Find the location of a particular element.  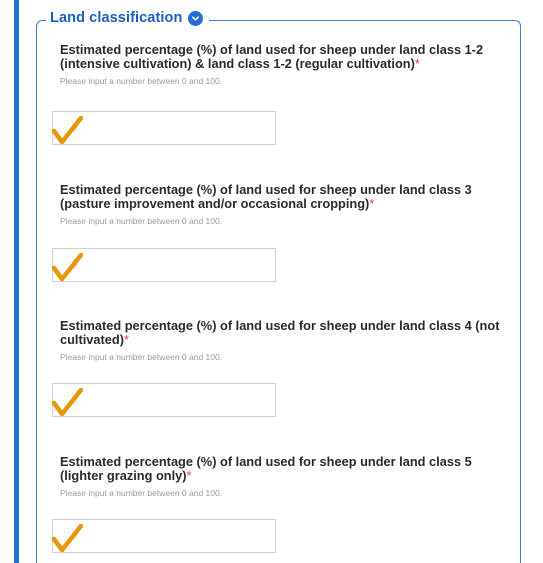

land-class-4-percent-input is located at coordinates (164, 400).